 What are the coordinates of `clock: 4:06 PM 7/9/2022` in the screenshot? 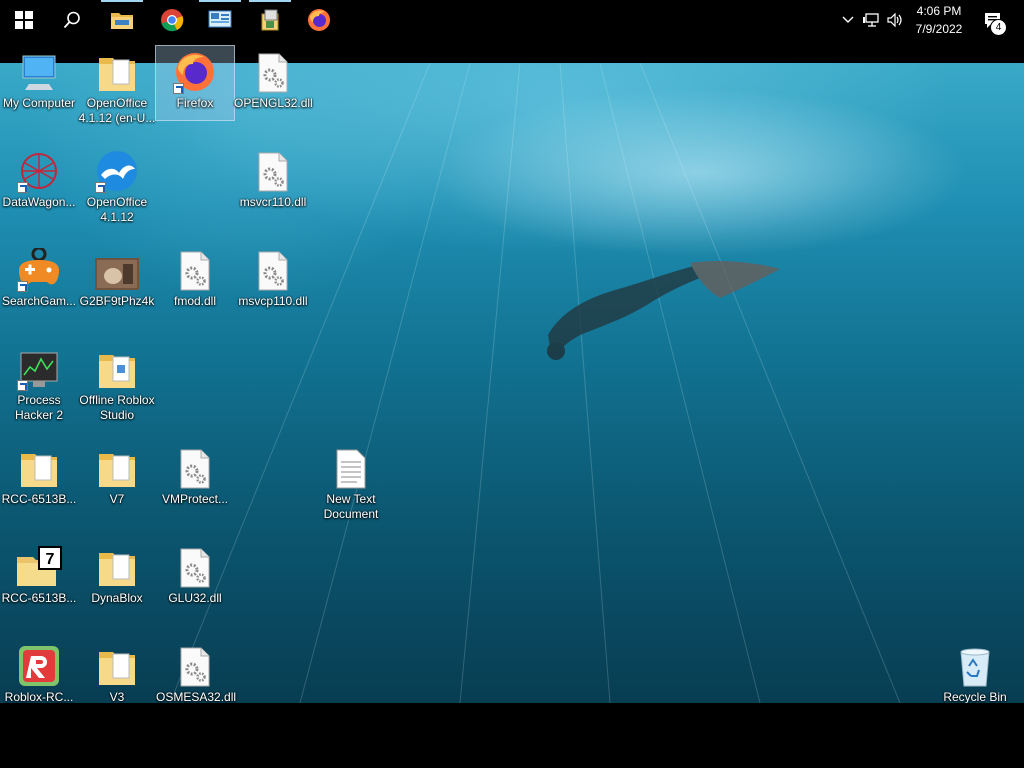 It's located at (939, 20).